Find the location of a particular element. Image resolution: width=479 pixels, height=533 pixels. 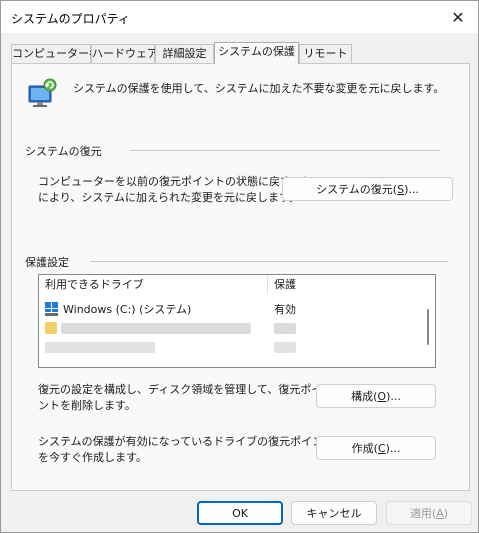

apply-button-suffix: ) is located at coordinates (446, 513).